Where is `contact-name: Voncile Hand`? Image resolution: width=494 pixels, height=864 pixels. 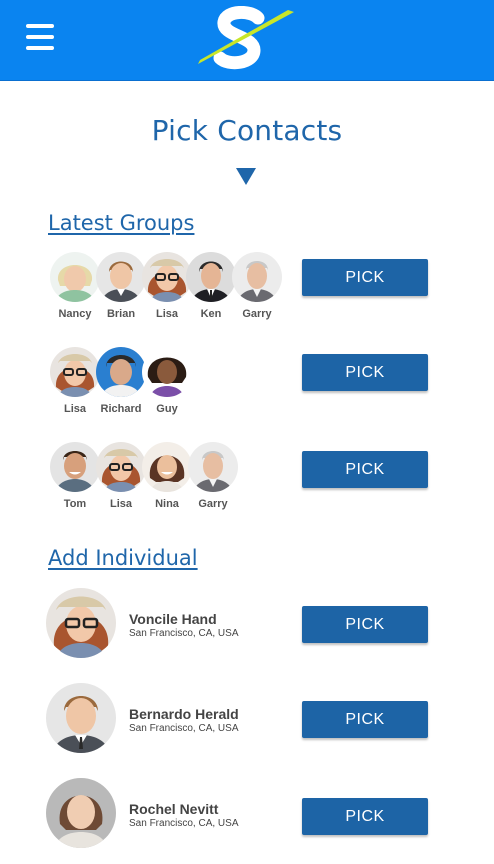 contact-name: Voncile Hand is located at coordinates (173, 619).